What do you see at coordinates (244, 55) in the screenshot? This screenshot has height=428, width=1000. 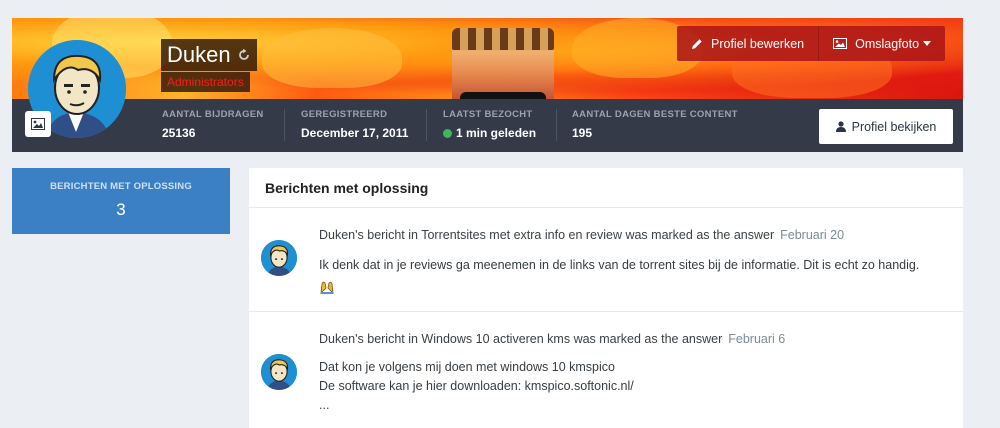 I see `refresh-icon` at bounding box center [244, 55].